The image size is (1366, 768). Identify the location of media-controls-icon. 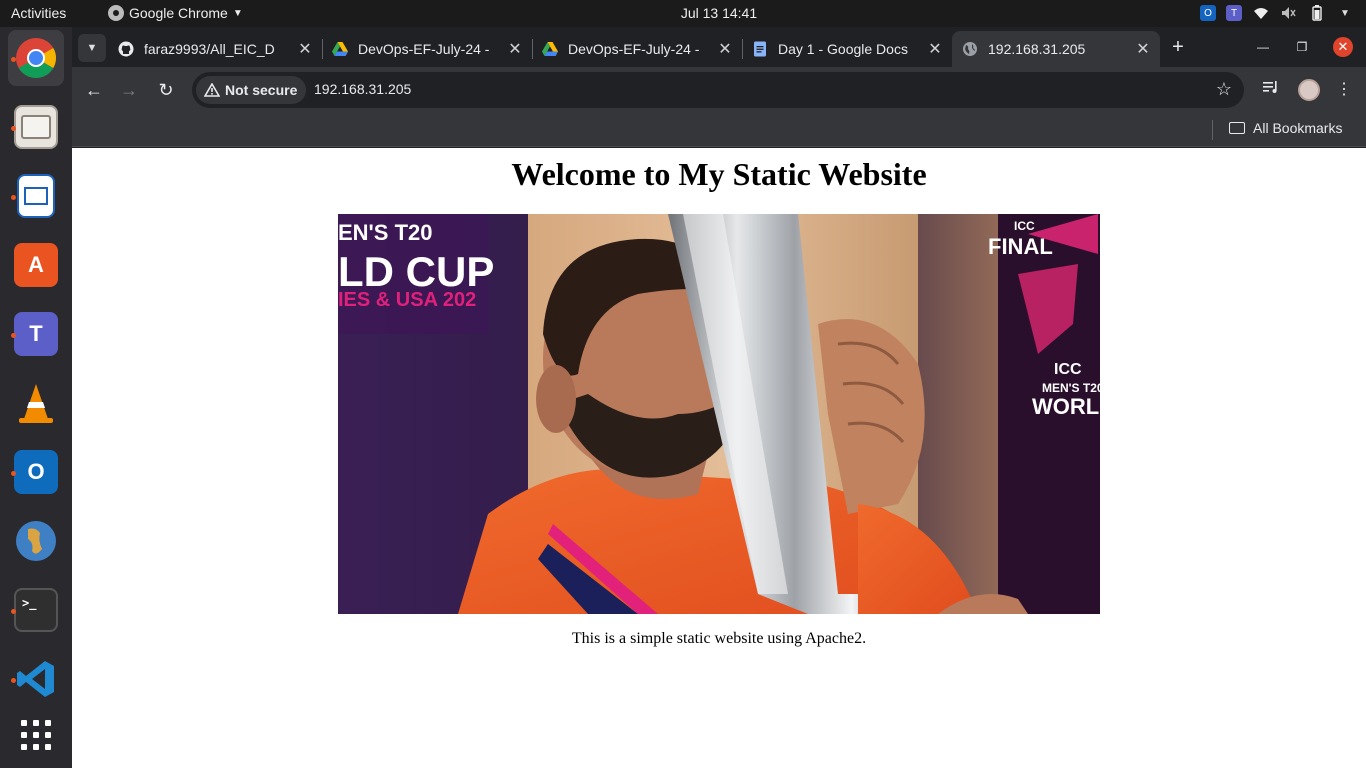
(1271, 90).